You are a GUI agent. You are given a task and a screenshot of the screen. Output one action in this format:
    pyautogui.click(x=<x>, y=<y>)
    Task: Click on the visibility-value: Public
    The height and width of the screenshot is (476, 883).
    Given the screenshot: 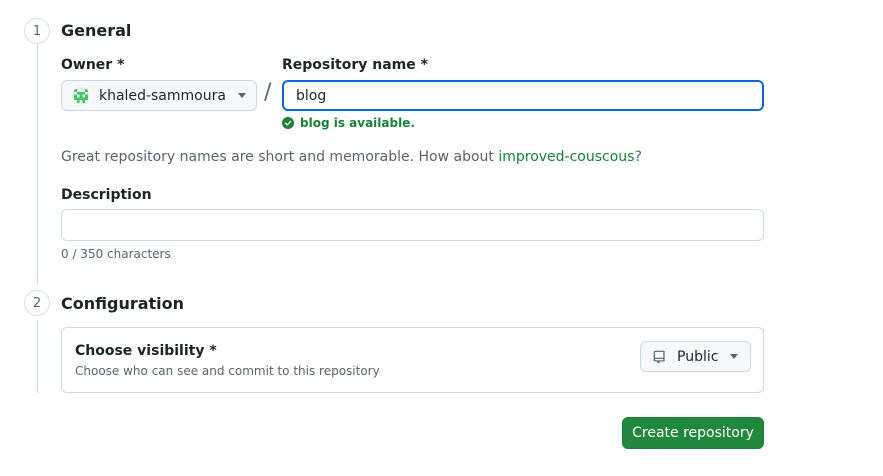 What is the action you would take?
    pyautogui.click(x=698, y=356)
    